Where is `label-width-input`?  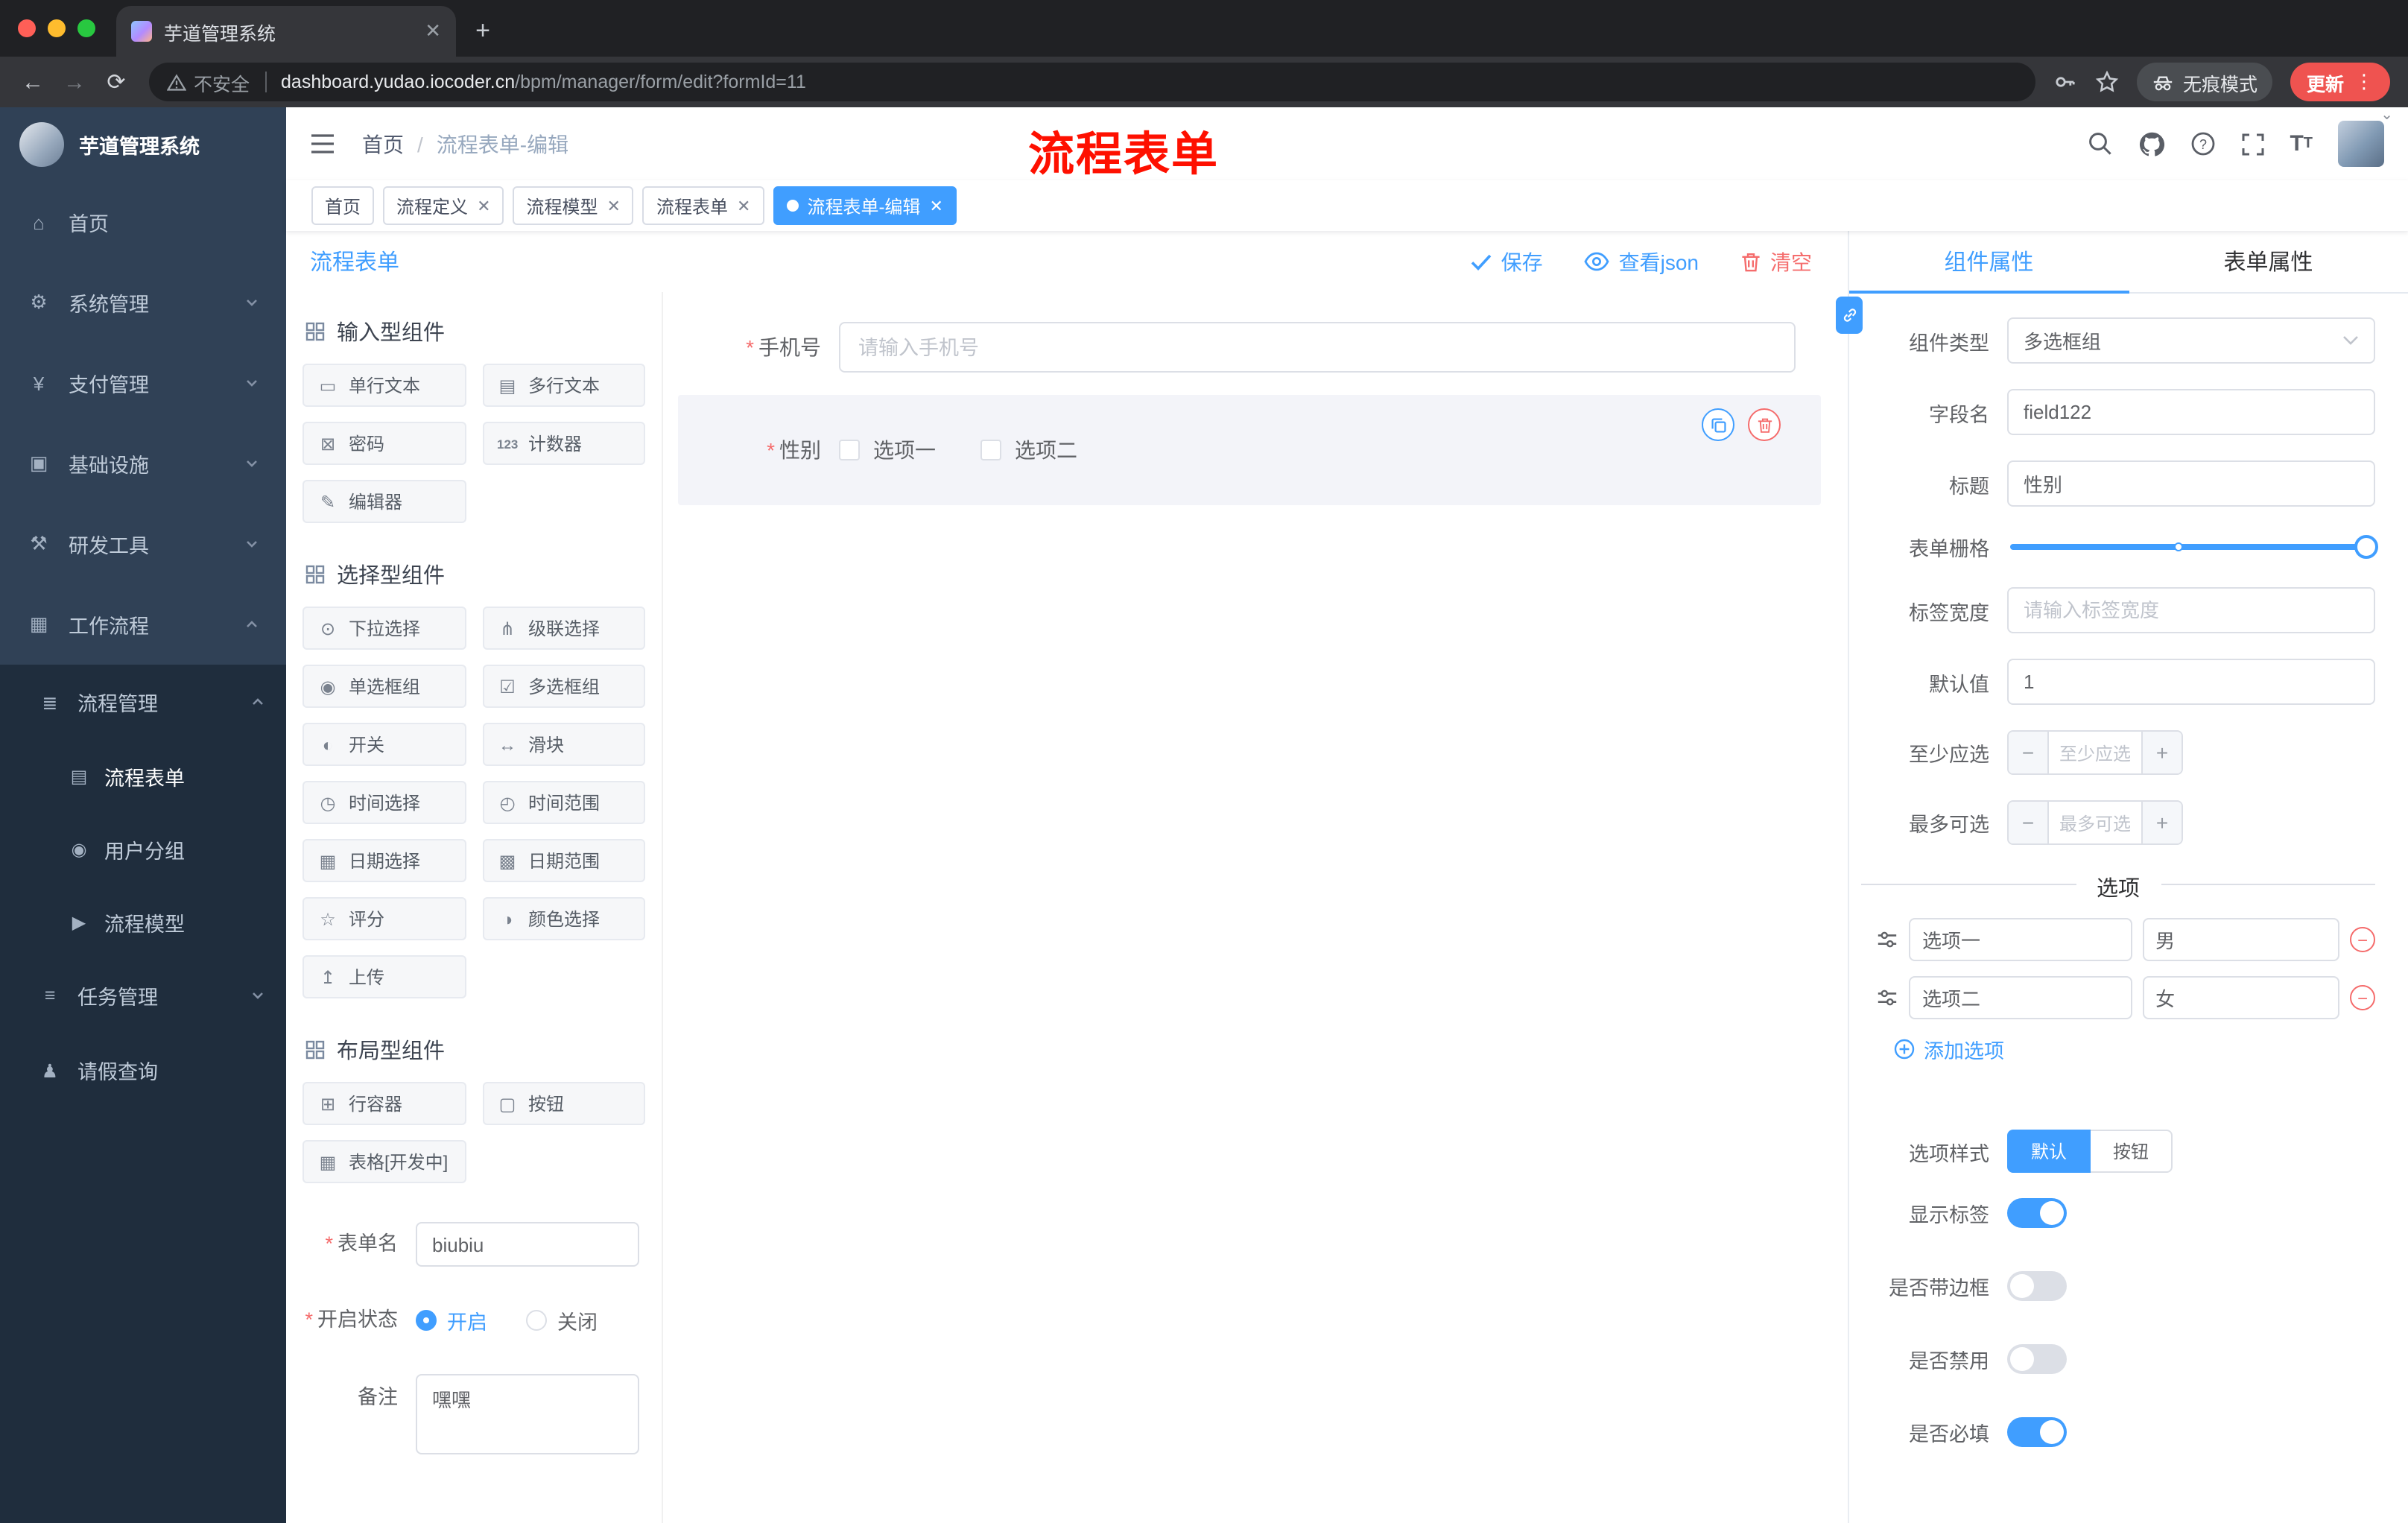
label-width-input is located at coordinates (2191, 610).